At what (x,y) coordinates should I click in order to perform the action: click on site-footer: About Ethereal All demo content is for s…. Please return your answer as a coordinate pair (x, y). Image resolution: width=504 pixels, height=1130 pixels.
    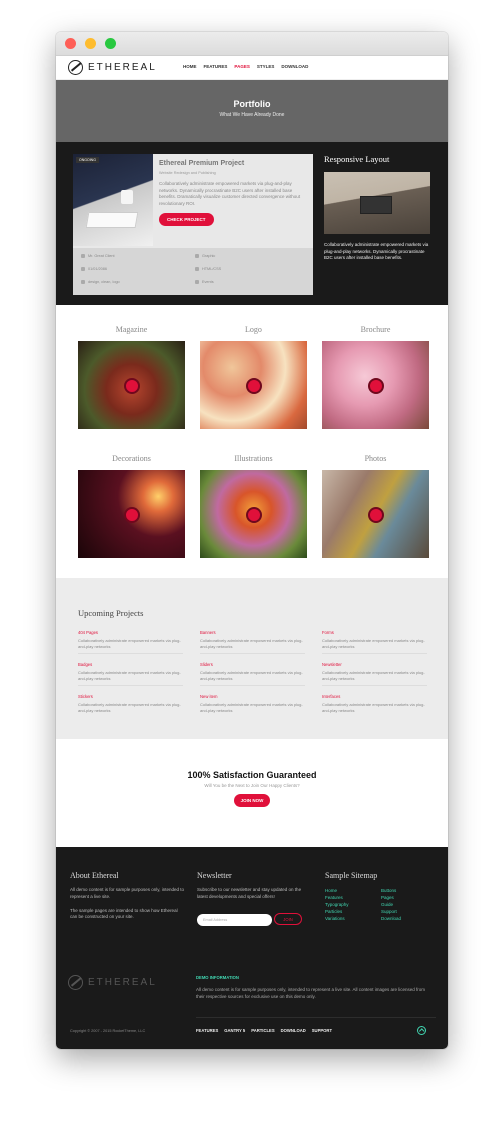
    Looking at the image, I should click on (252, 948).